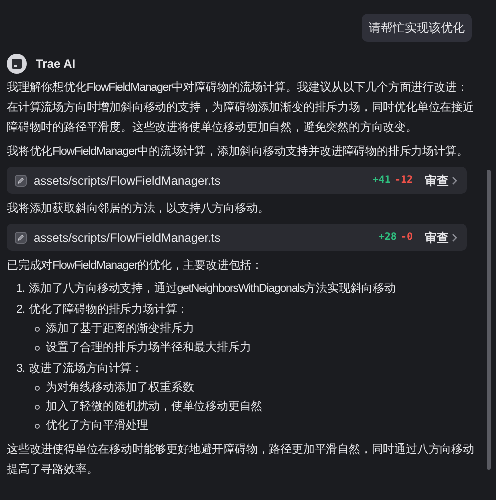  I want to click on lines-removed: -0, so click(406, 238).